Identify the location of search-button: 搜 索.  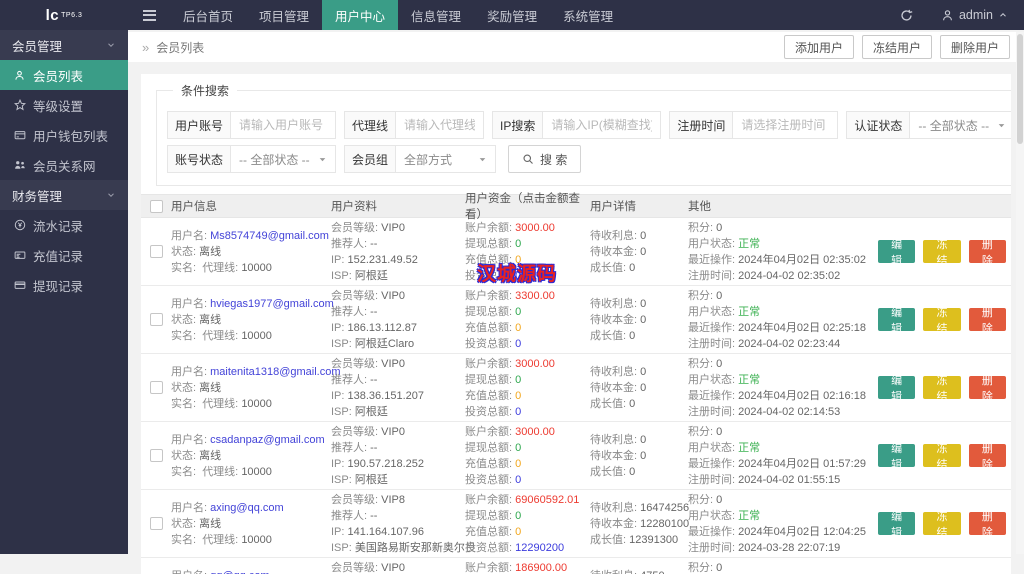
(544, 159).